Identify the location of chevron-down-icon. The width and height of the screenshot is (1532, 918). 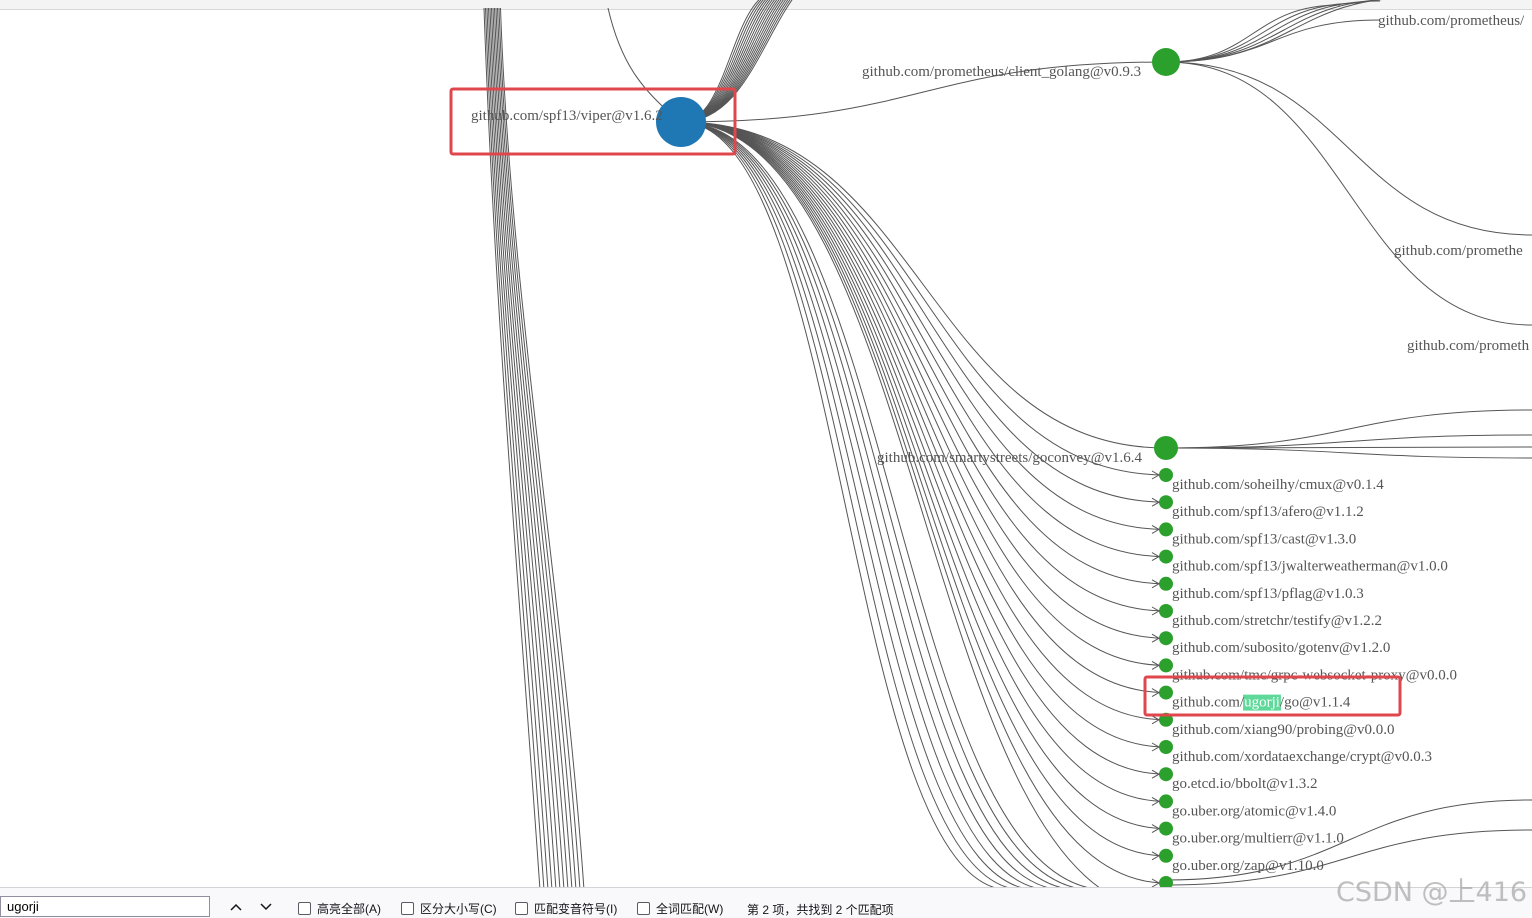
(266, 907).